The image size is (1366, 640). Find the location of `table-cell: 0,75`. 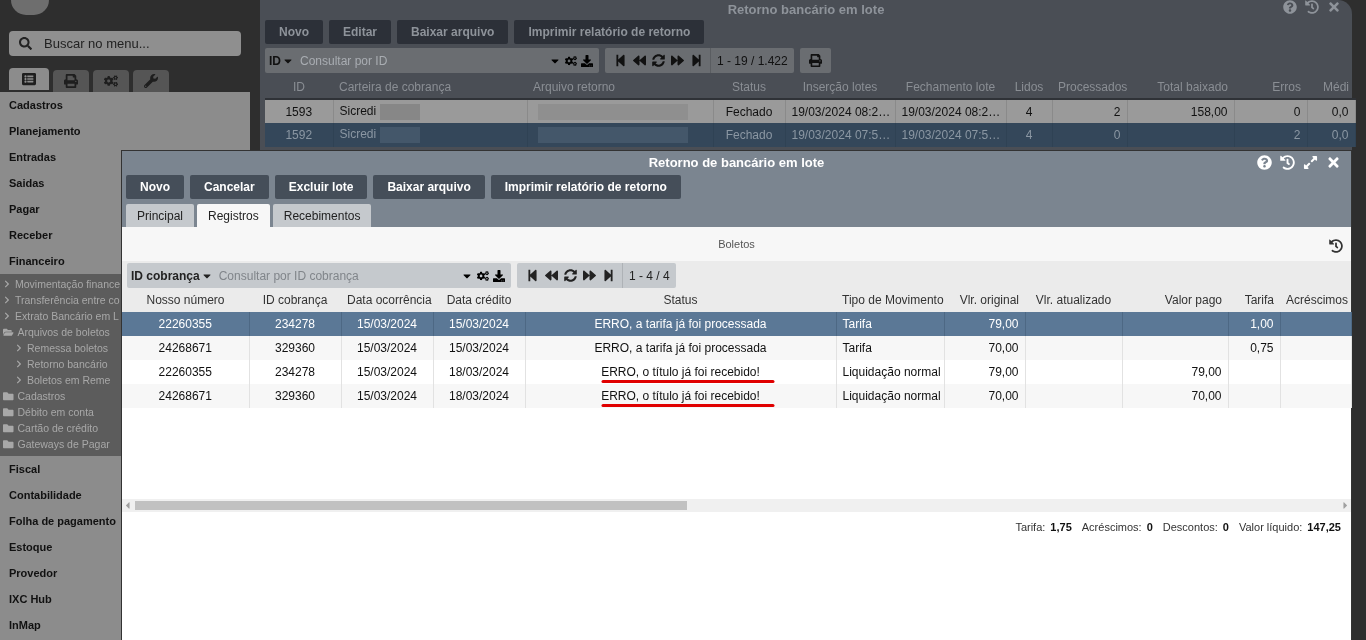

table-cell: 0,75 is located at coordinates (1262, 348).